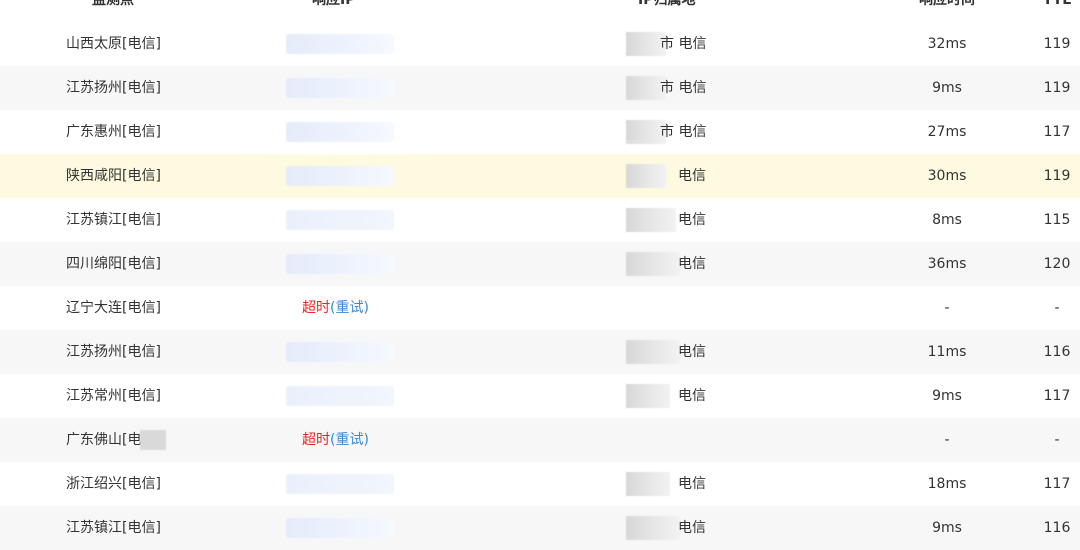 Image resolution: width=1080 pixels, height=550 pixels. What do you see at coordinates (540, 11) in the screenshot?
I see `table-header: 监测点 响应IP IP归属地 响应时间 TTL` at bounding box center [540, 11].